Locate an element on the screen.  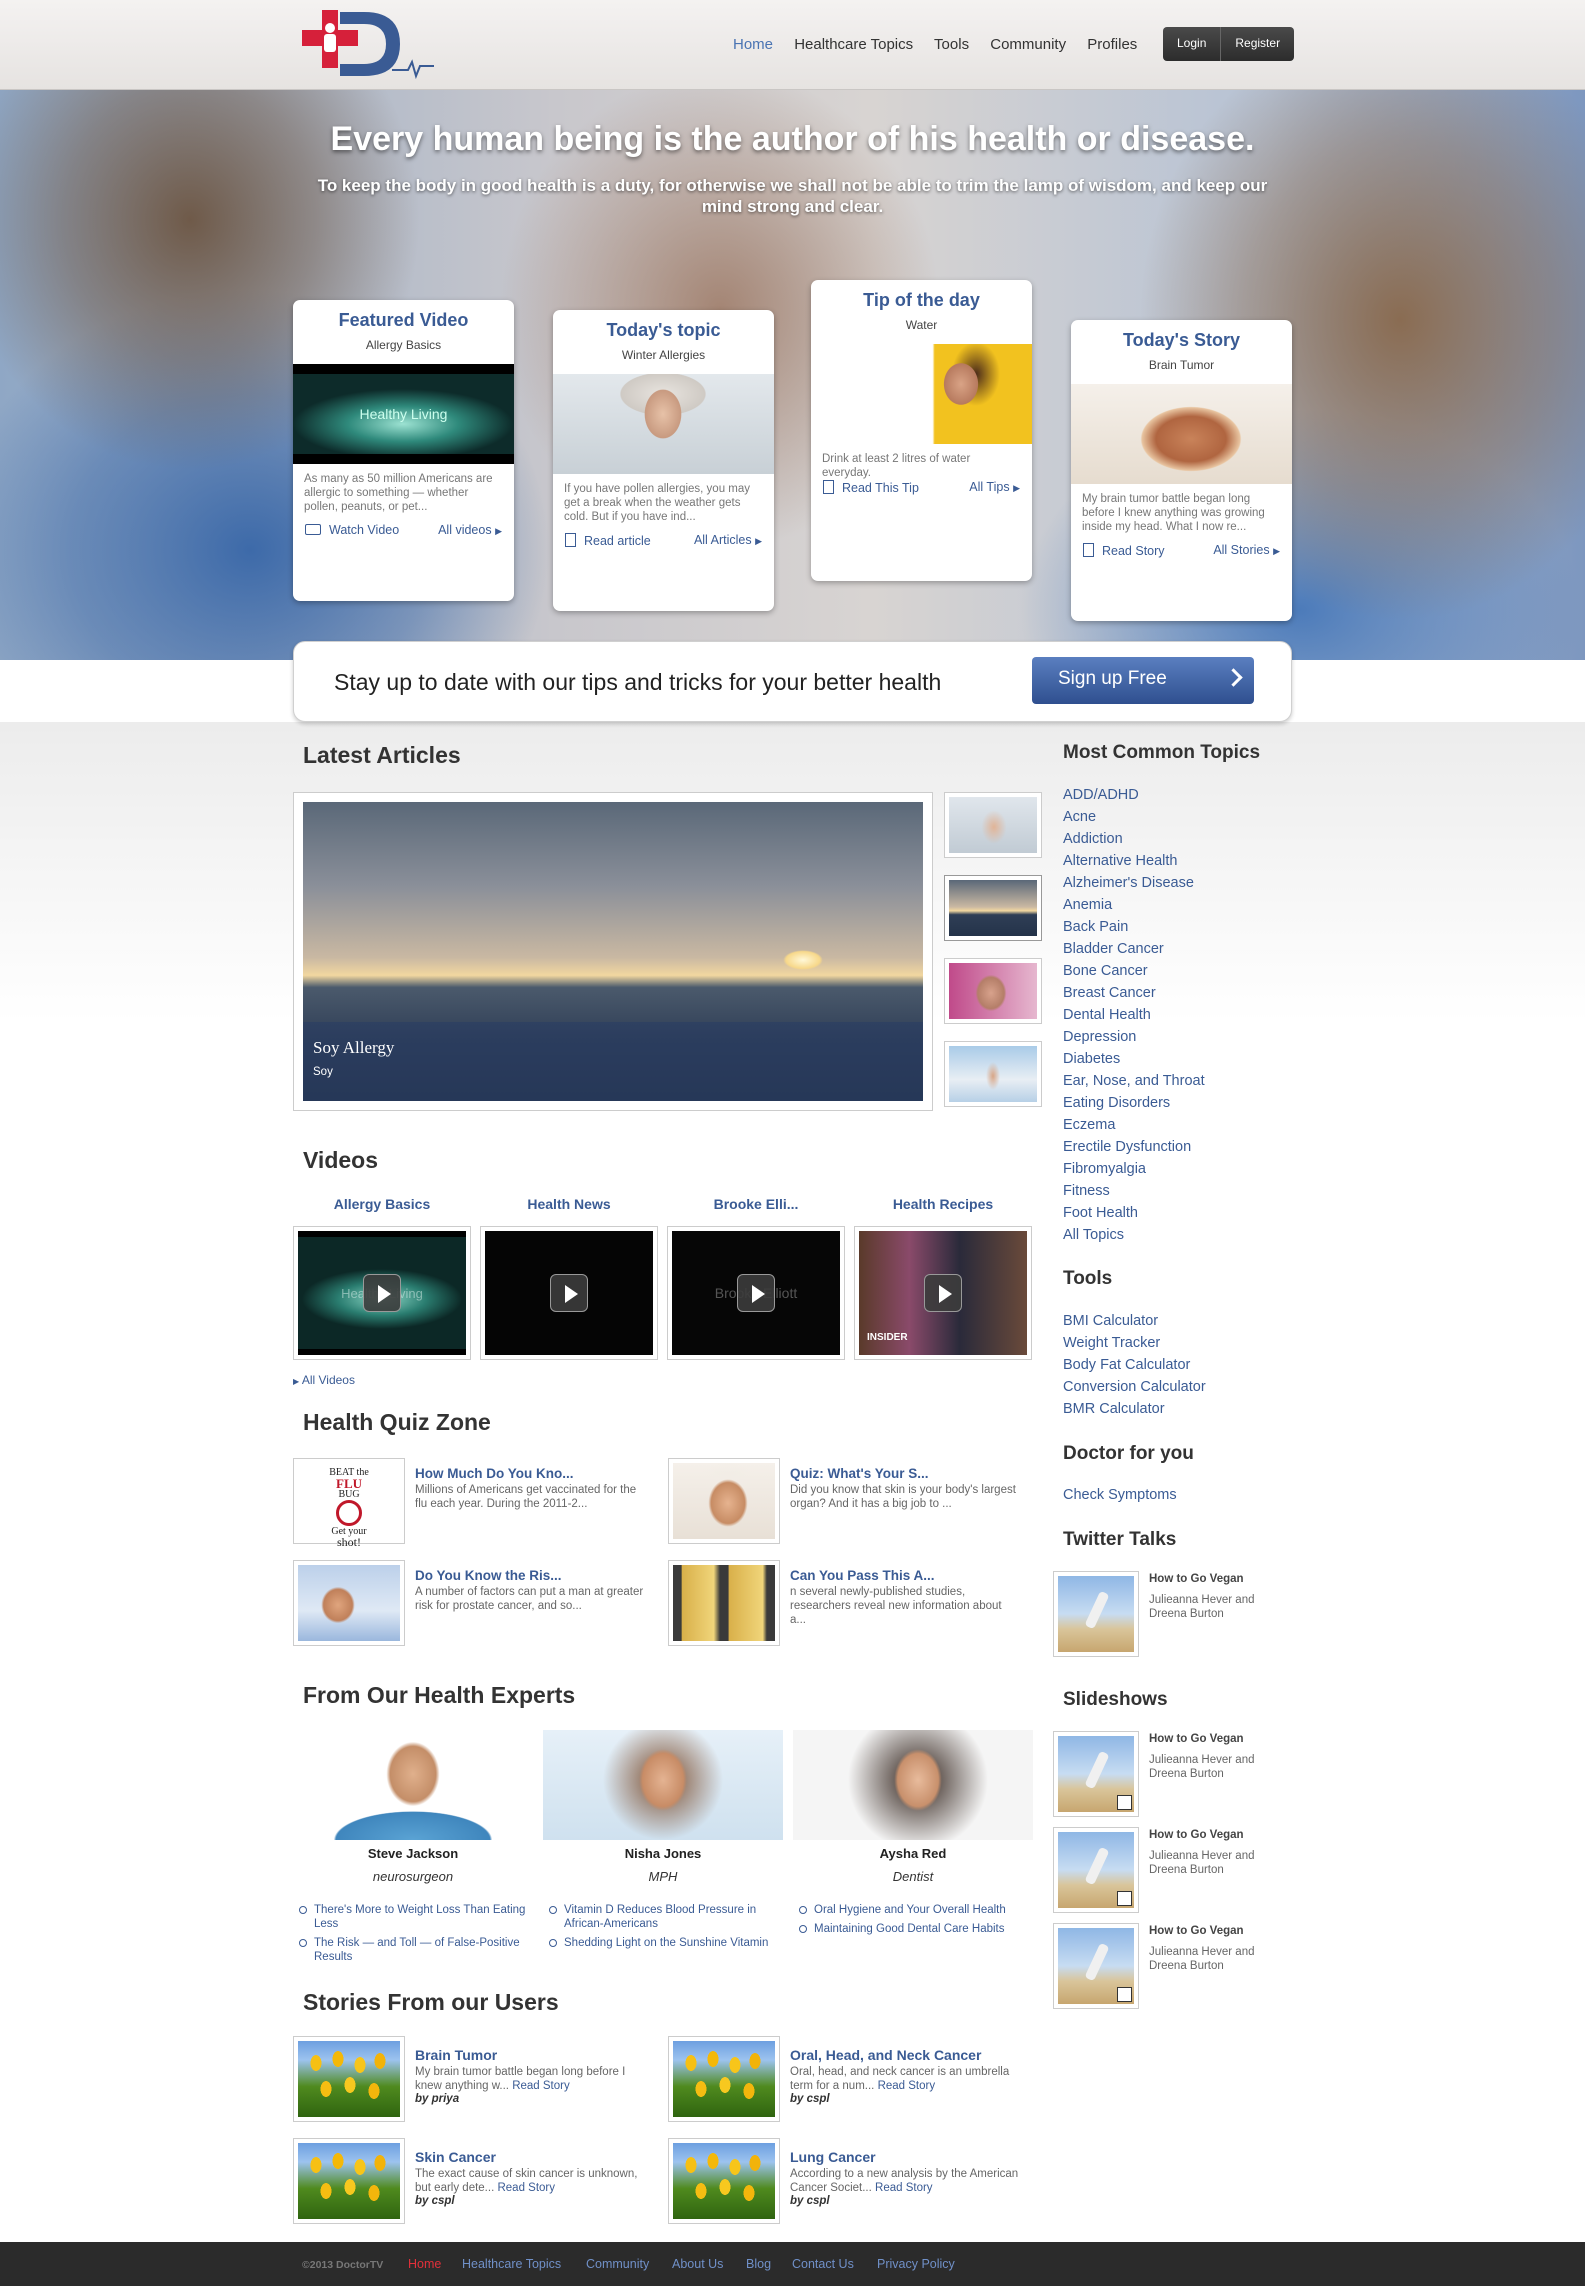
topic-link: Fitness is located at coordinates (1173, 1191).